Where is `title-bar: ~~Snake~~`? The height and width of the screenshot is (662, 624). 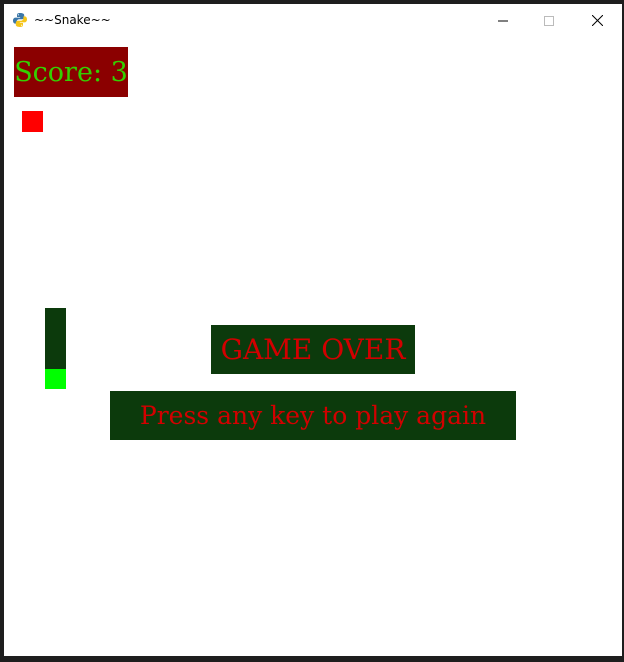
title-bar: ~~Snake~~ is located at coordinates (313, 20).